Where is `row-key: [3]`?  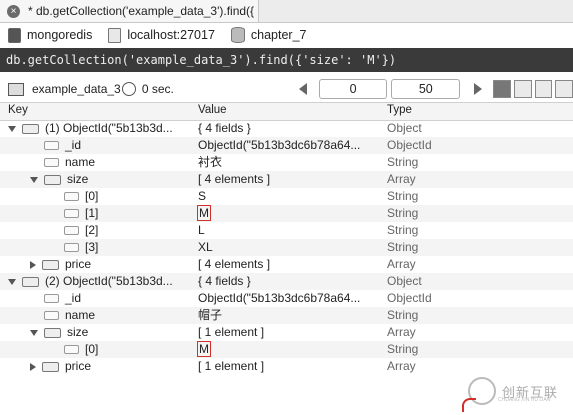
row-key: [3] is located at coordinates (92, 247).